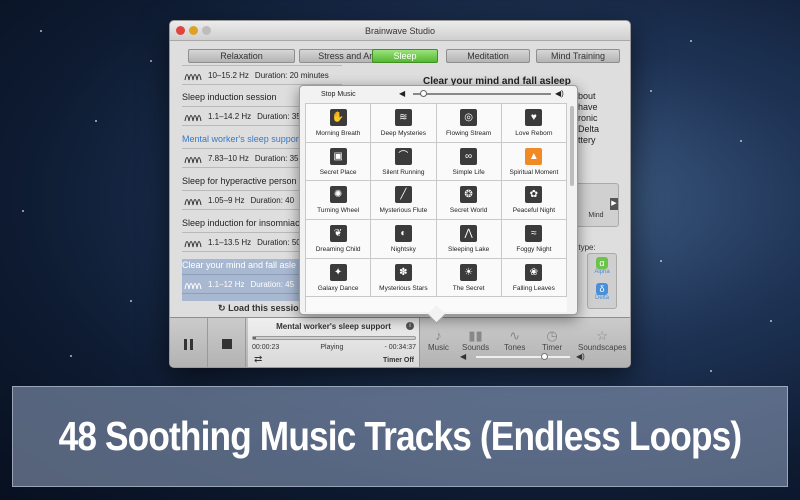  What do you see at coordinates (338, 272) in the screenshot?
I see `track-icon: ✦` at bounding box center [338, 272].